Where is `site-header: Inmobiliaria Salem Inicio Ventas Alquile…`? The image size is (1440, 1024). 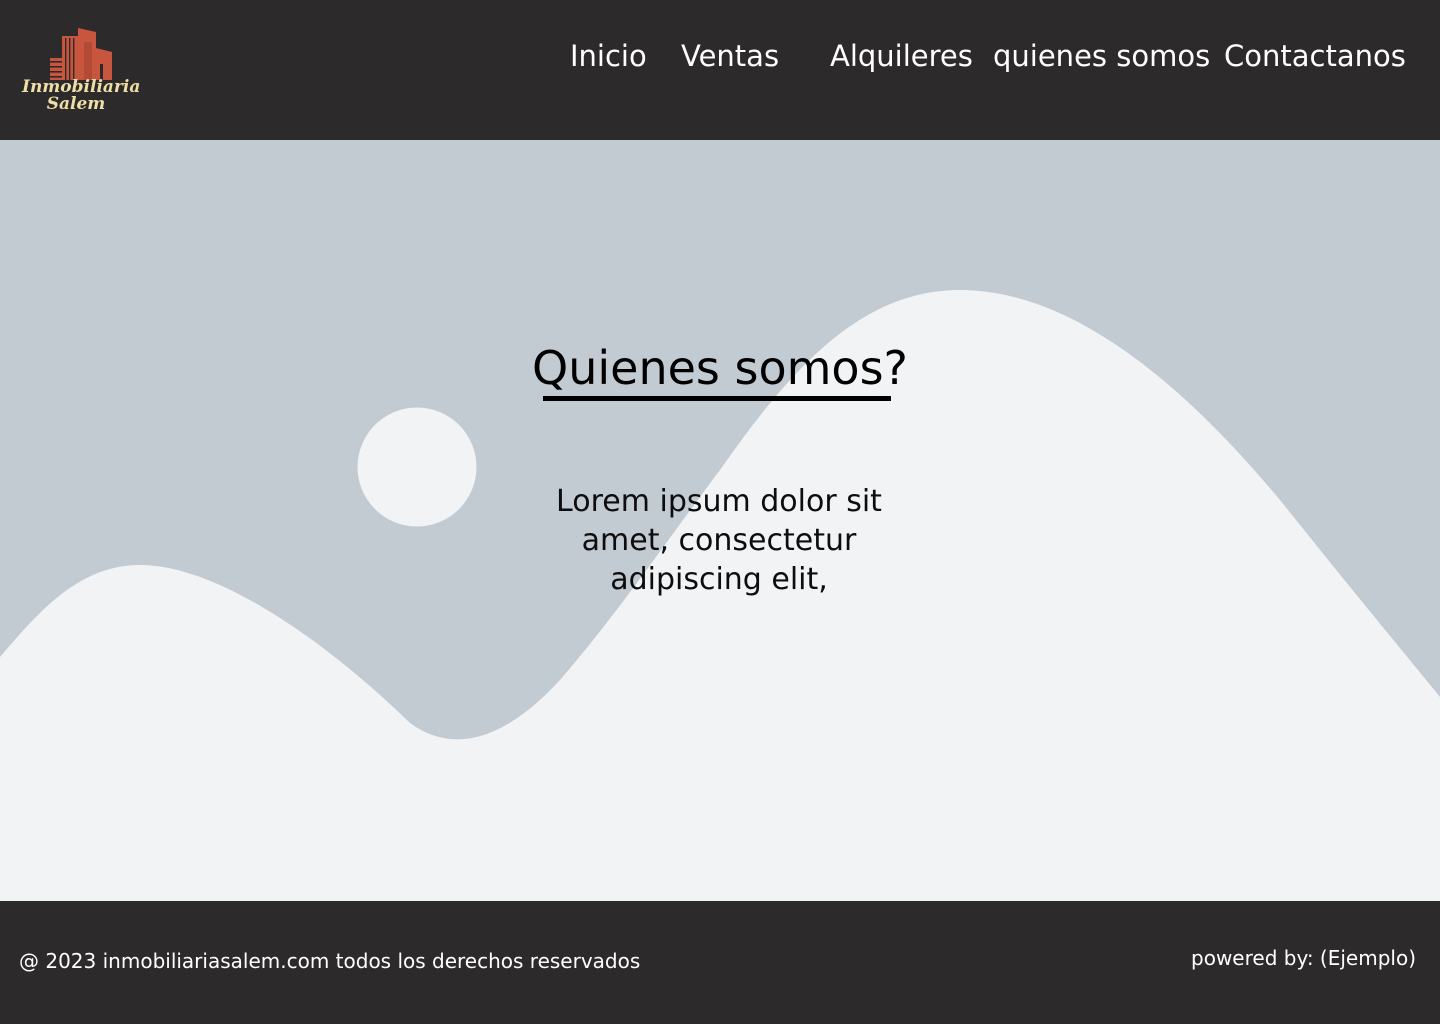 site-header: Inmobiliaria Salem Inicio Ventas Alquile… is located at coordinates (720, 70).